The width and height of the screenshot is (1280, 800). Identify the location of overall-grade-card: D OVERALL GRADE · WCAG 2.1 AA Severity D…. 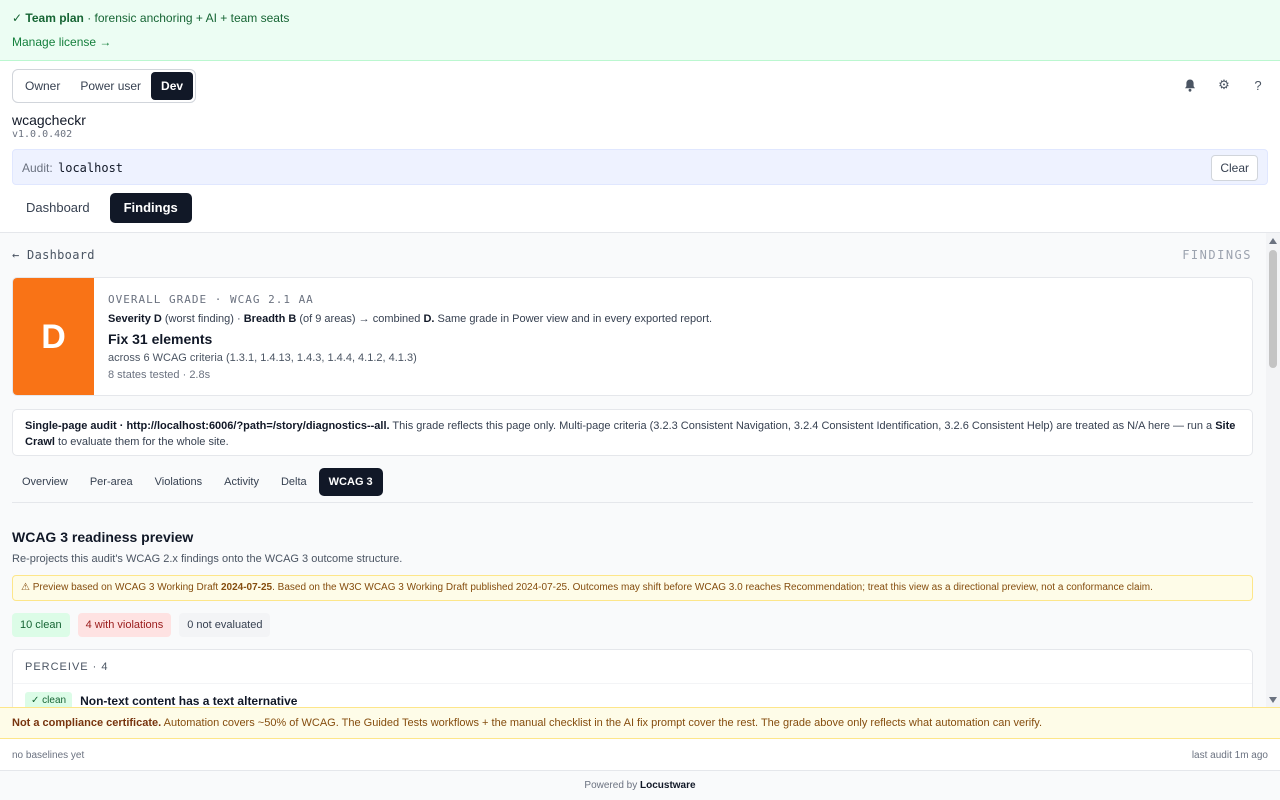
(632, 336).